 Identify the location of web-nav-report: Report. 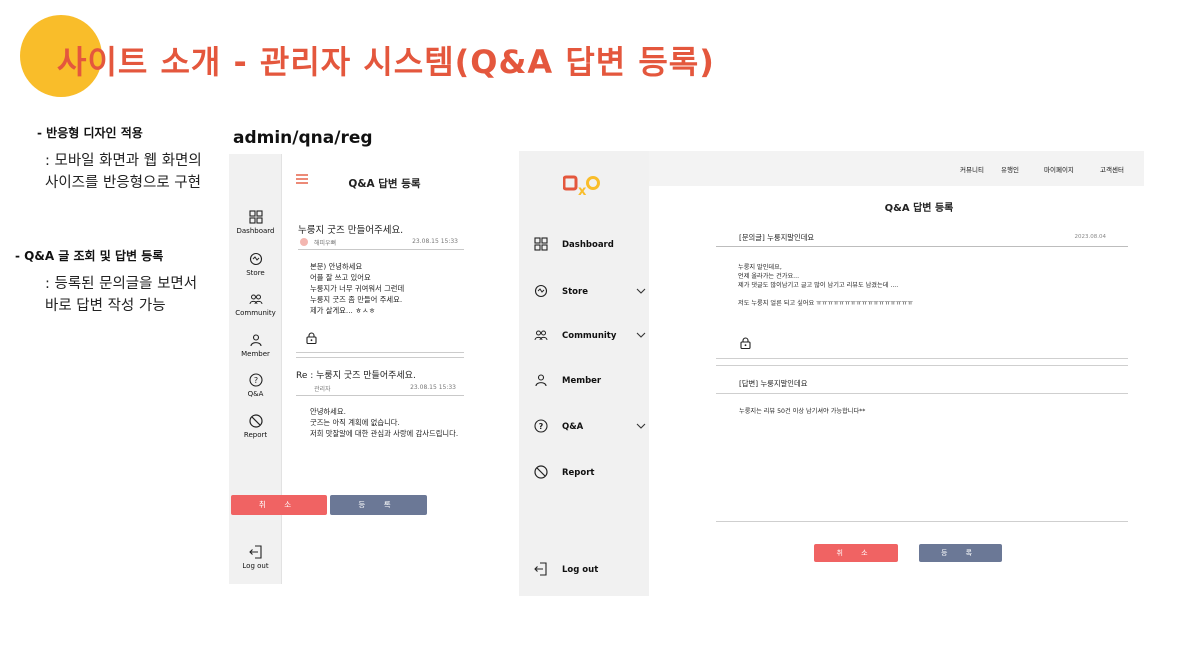
(590, 474).